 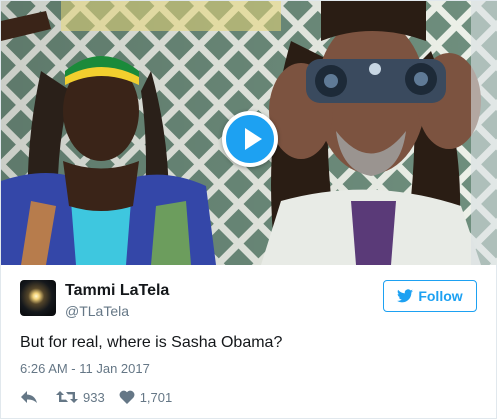 I want to click on retweet-icon, so click(x=67, y=397).